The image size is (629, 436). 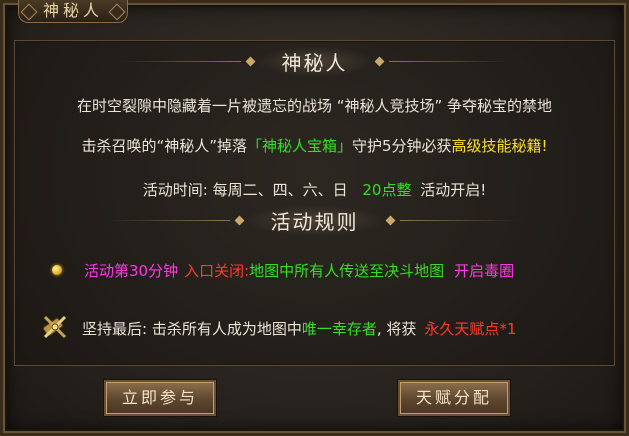 I want to click on talent-point-reward: 永久天赋点*1, so click(x=470, y=328).